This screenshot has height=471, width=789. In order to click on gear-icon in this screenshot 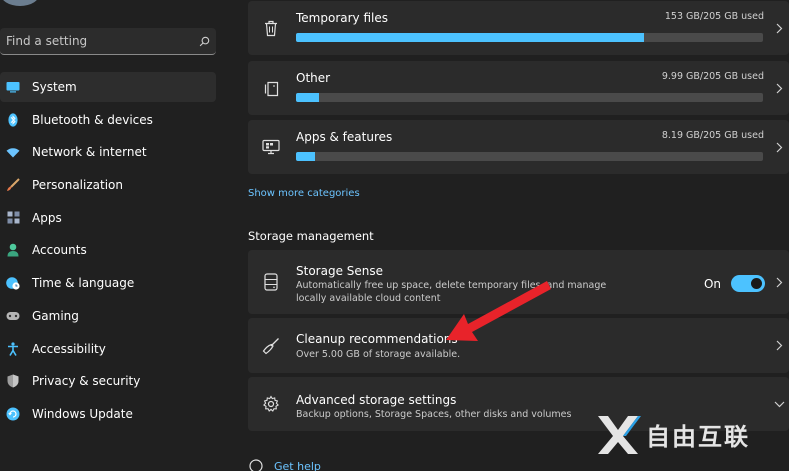, I will do `click(271, 404)`.